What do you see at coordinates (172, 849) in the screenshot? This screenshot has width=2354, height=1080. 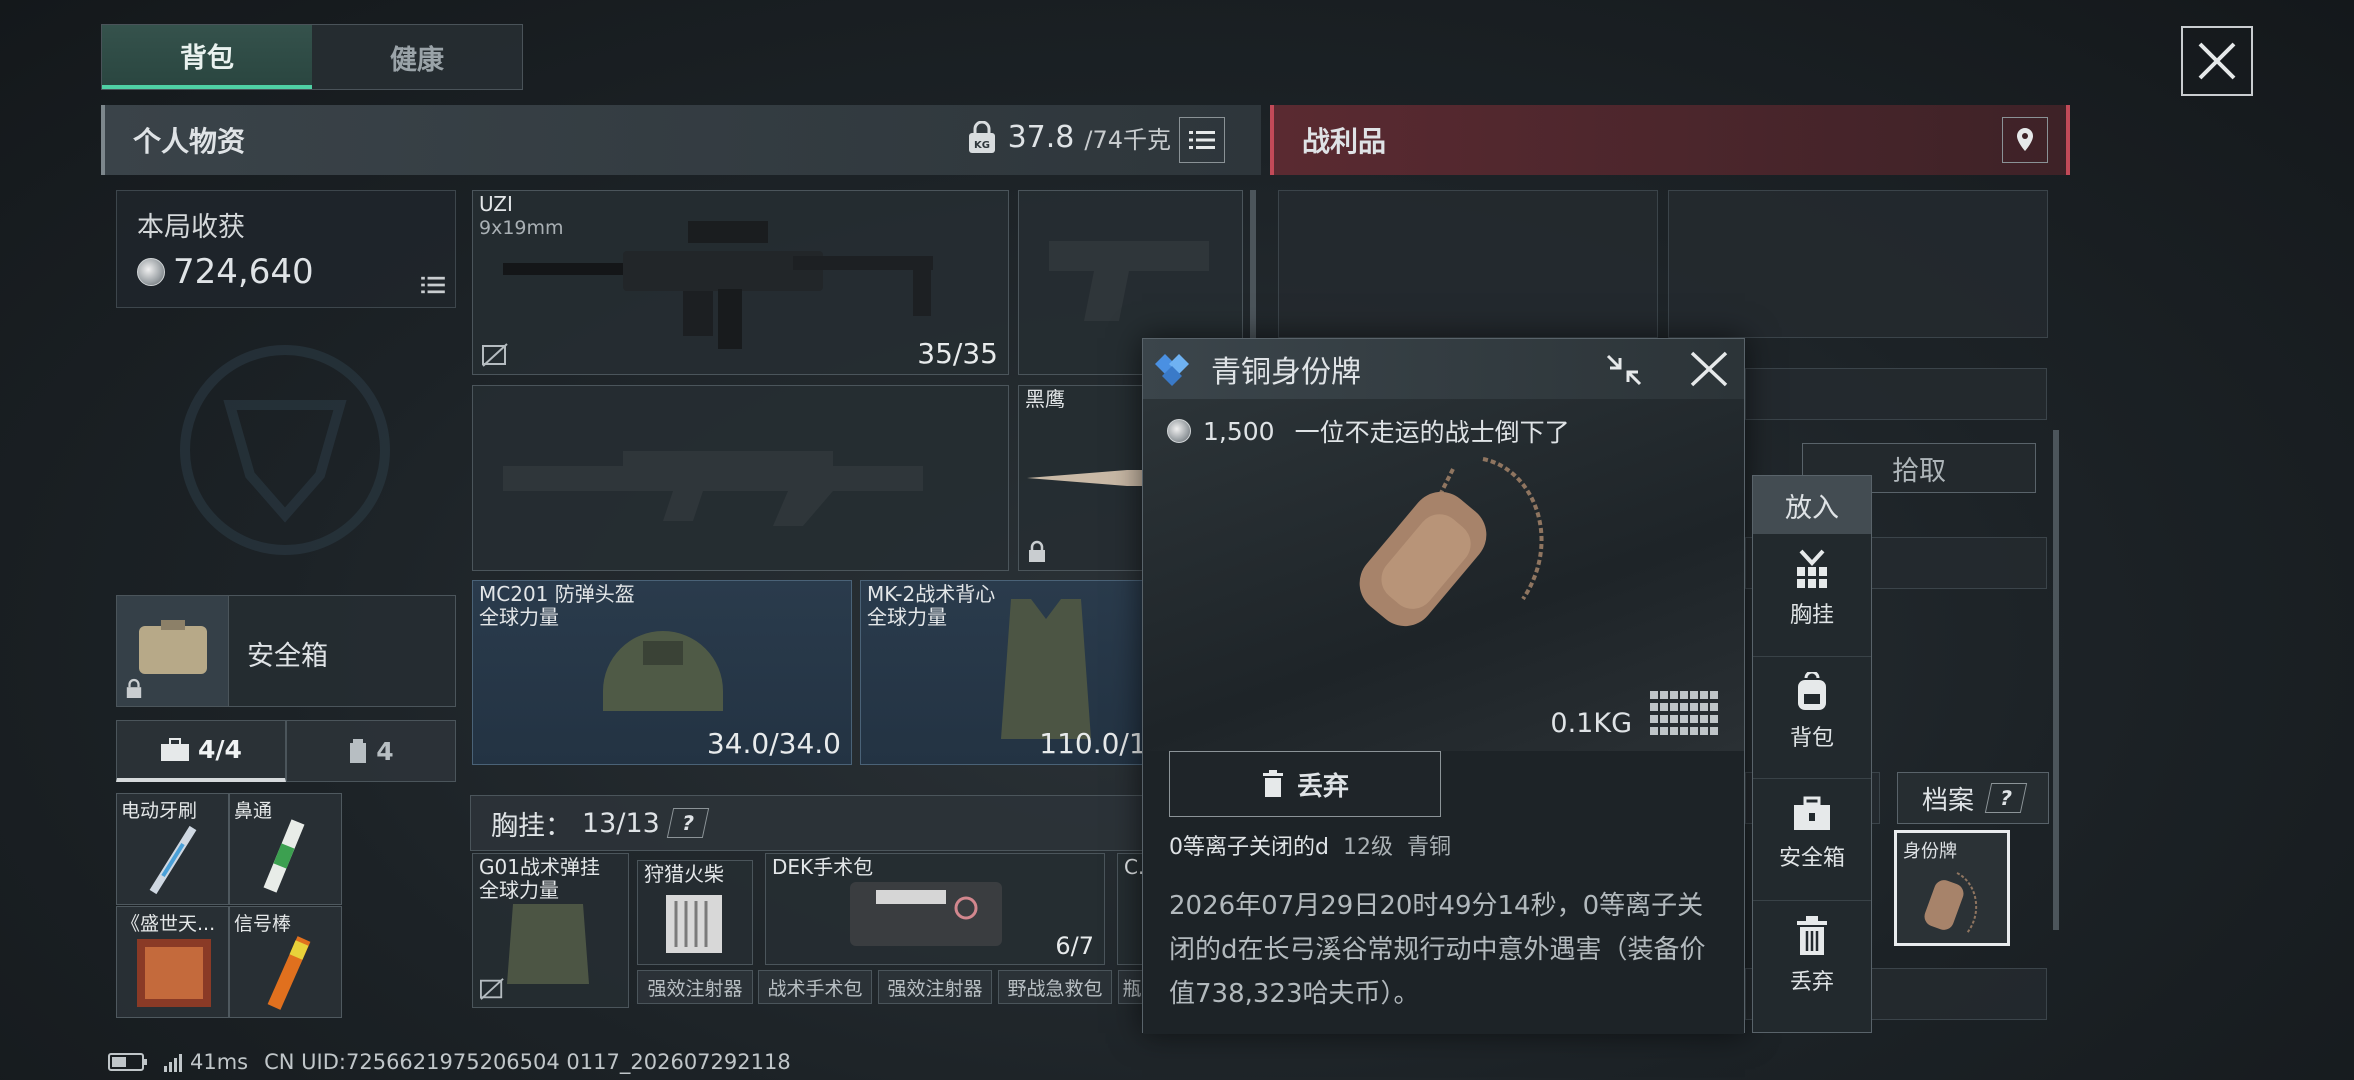 I see `safebox-item: 电动牙刷` at bounding box center [172, 849].